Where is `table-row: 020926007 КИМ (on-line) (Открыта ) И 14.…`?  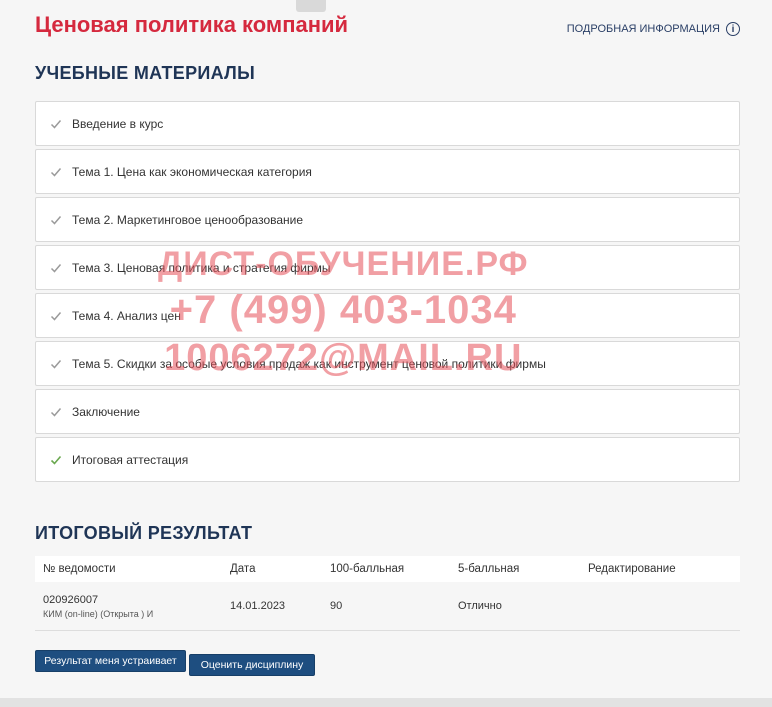
table-row: 020926007 КИМ (on-line) (Открыта ) И 14.… is located at coordinates (387, 606).